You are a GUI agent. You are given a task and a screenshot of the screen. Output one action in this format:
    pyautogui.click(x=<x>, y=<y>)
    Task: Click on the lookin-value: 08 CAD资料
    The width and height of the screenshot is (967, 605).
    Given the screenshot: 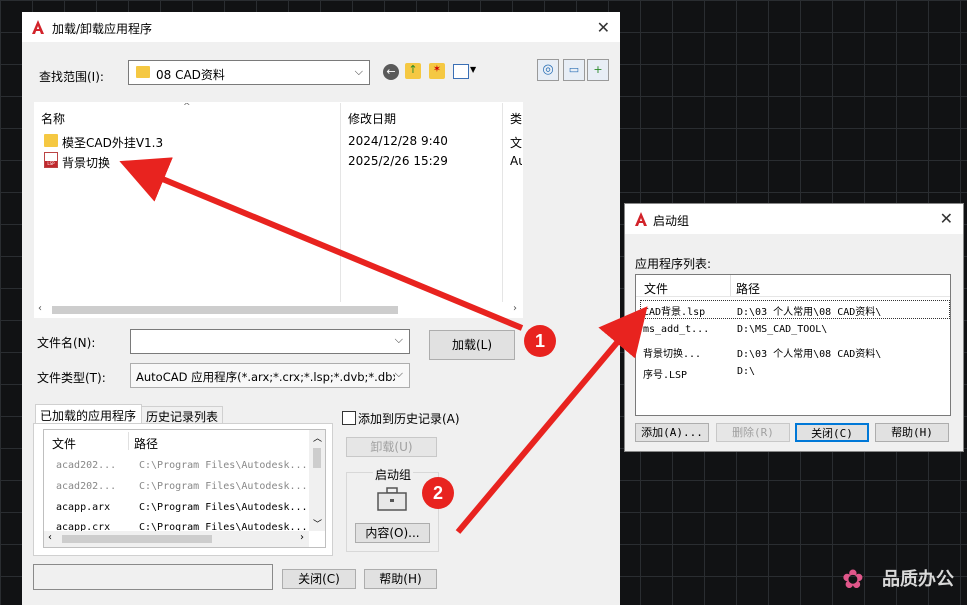 What is the action you would take?
    pyautogui.click(x=190, y=75)
    